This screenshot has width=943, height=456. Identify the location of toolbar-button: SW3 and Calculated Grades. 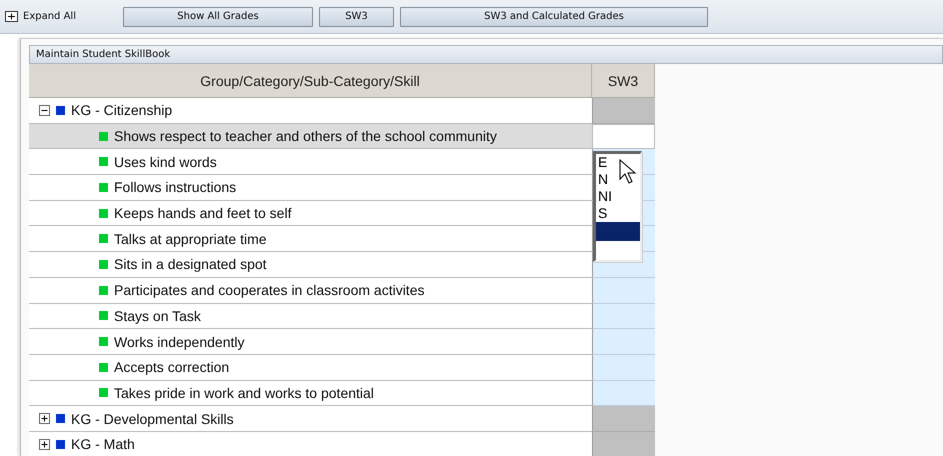
(554, 16).